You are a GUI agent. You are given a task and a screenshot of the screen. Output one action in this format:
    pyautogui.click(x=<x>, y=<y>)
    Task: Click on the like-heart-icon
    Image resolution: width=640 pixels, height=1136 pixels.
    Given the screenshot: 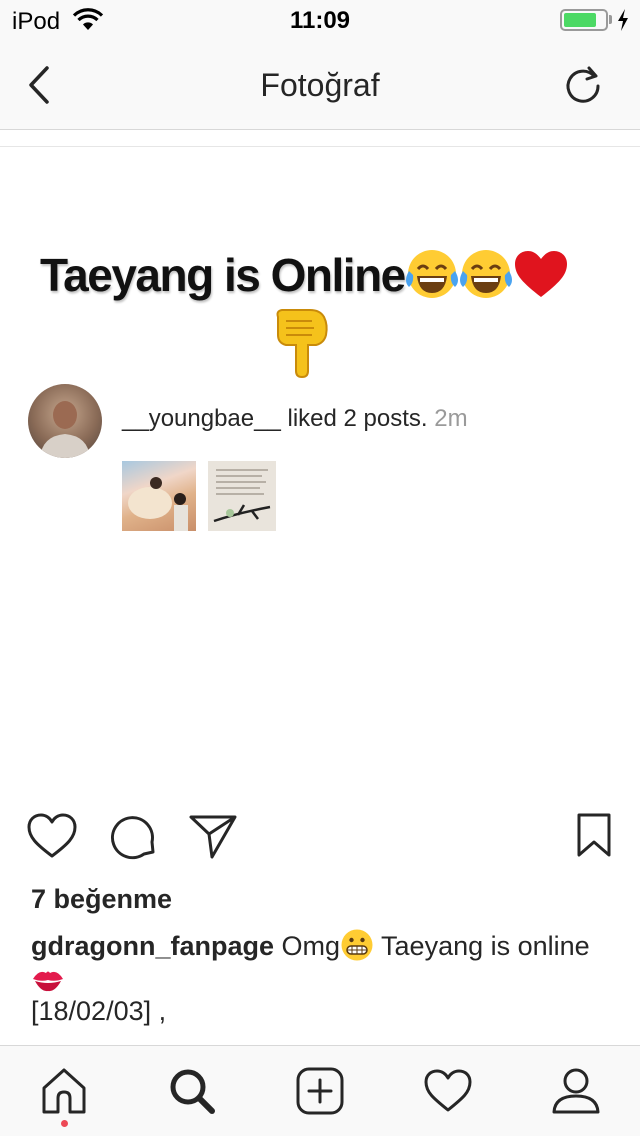 What is the action you would take?
    pyautogui.click(x=52, y=836)
    